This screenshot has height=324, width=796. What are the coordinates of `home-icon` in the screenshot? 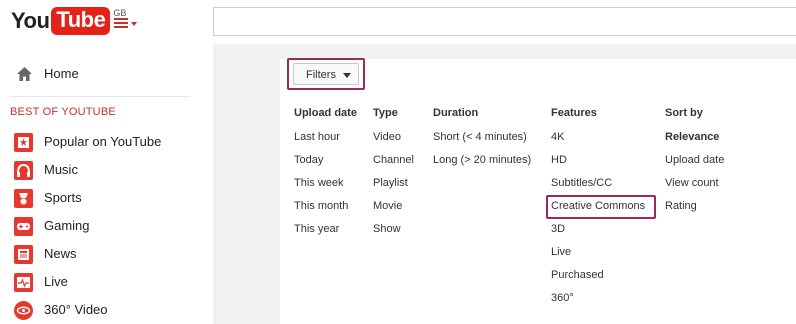 It's located at (24, 74).